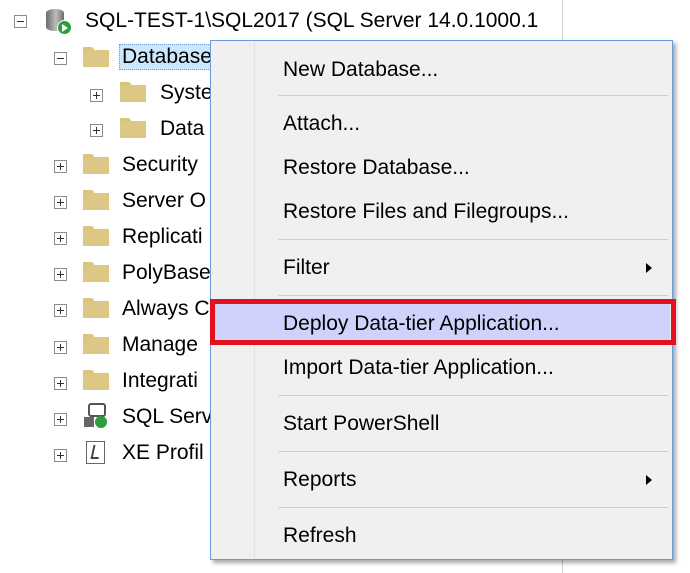 The height and width of the screenshot is (573, 690). Describe the element at coordinates (160, 345) in the screenshot. I see `management-node-label: Manage` at that location.